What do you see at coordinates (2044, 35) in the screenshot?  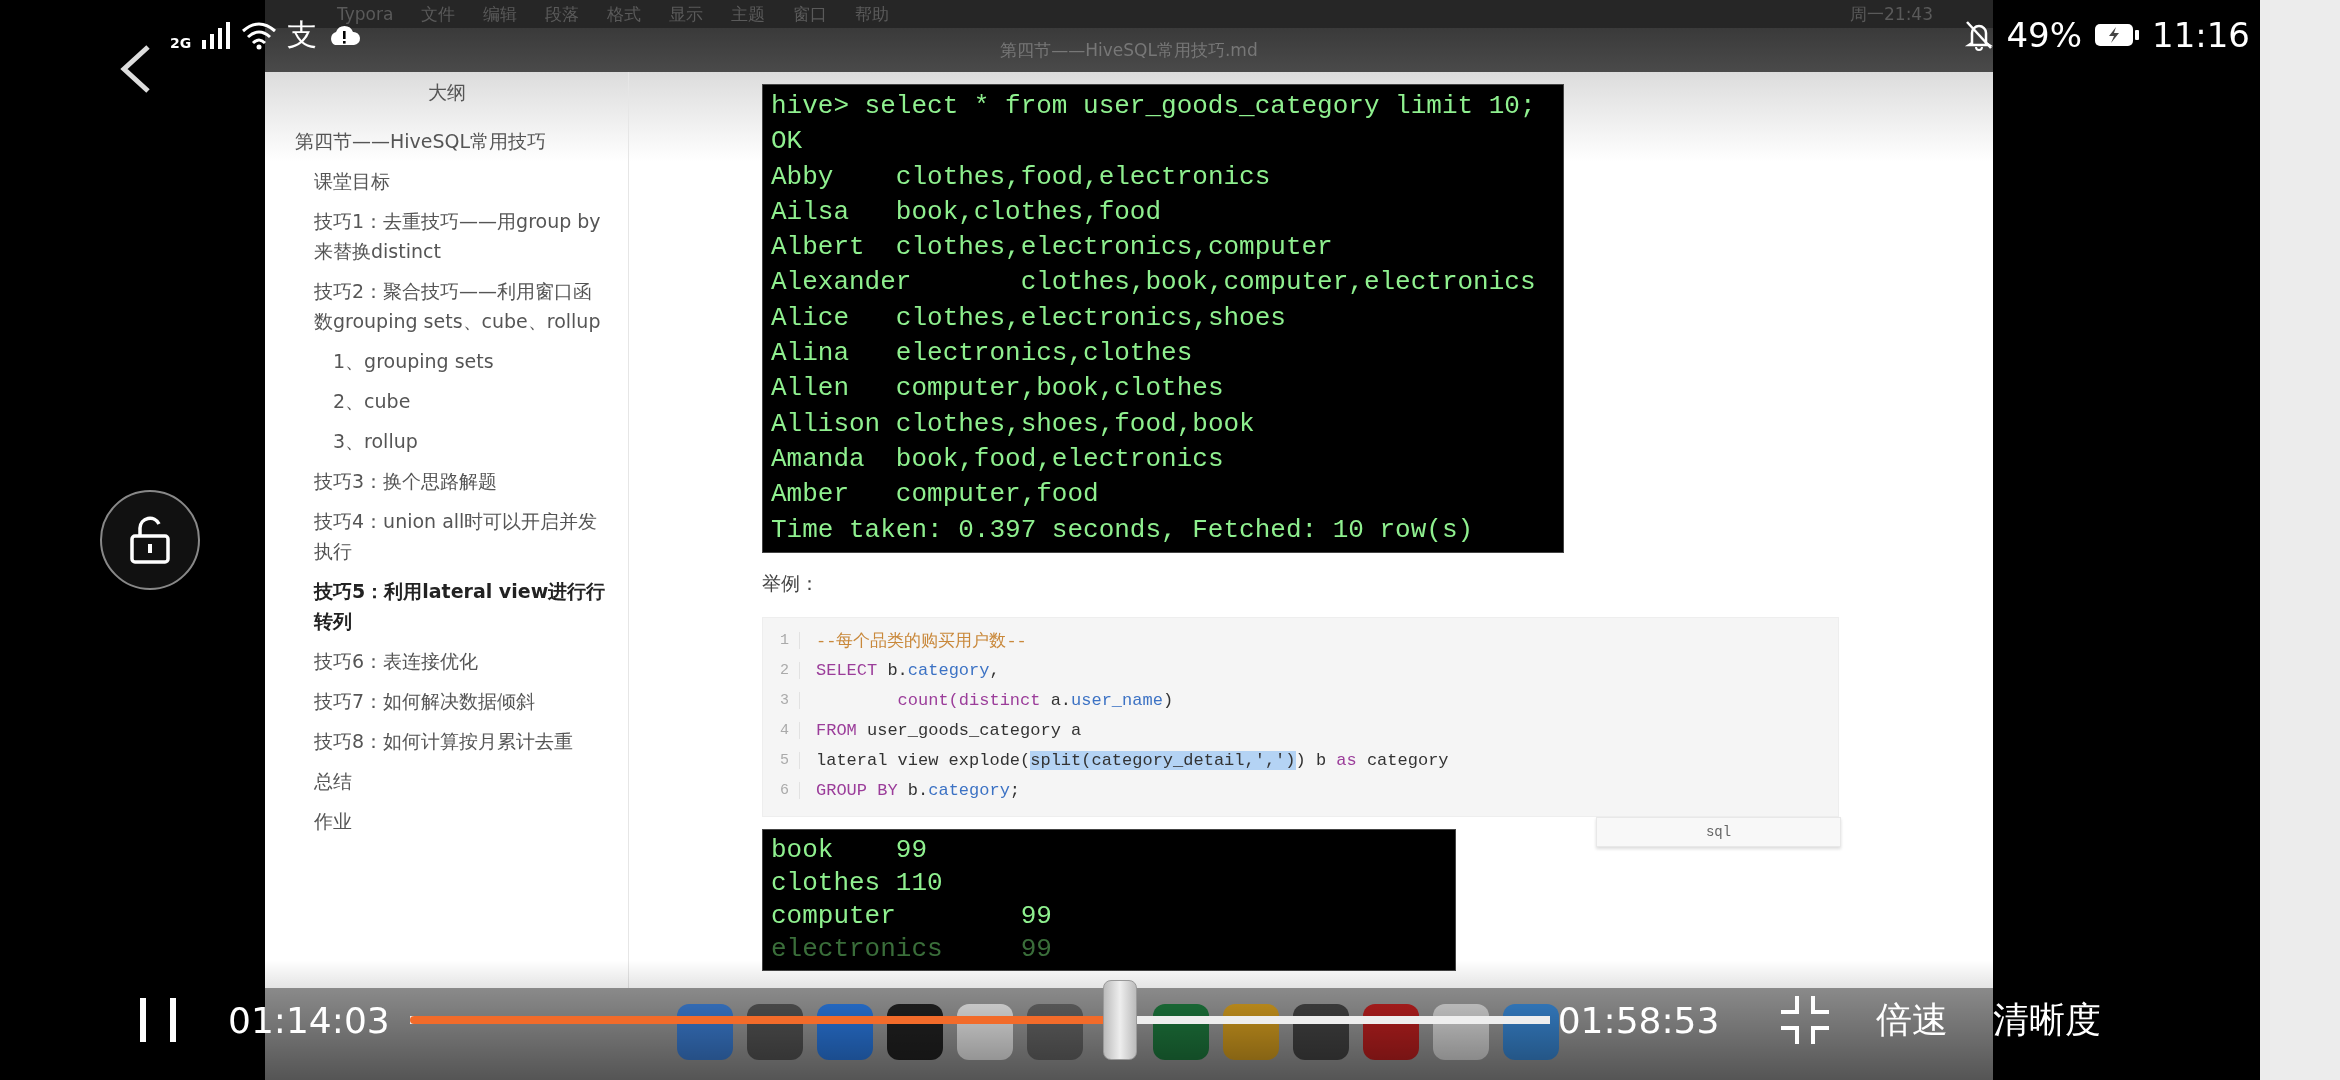 I see `battery-percentage: 49%` at bounding box center [2044, 35].